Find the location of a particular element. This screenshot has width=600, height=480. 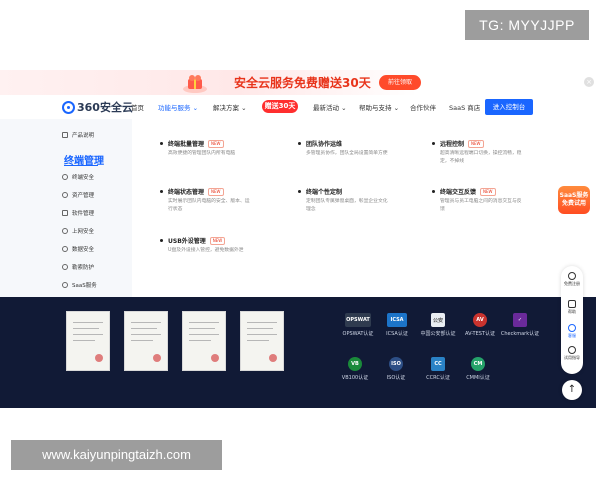

sidebar-item-label: 数据安全 is located at coordinates (83, 250).